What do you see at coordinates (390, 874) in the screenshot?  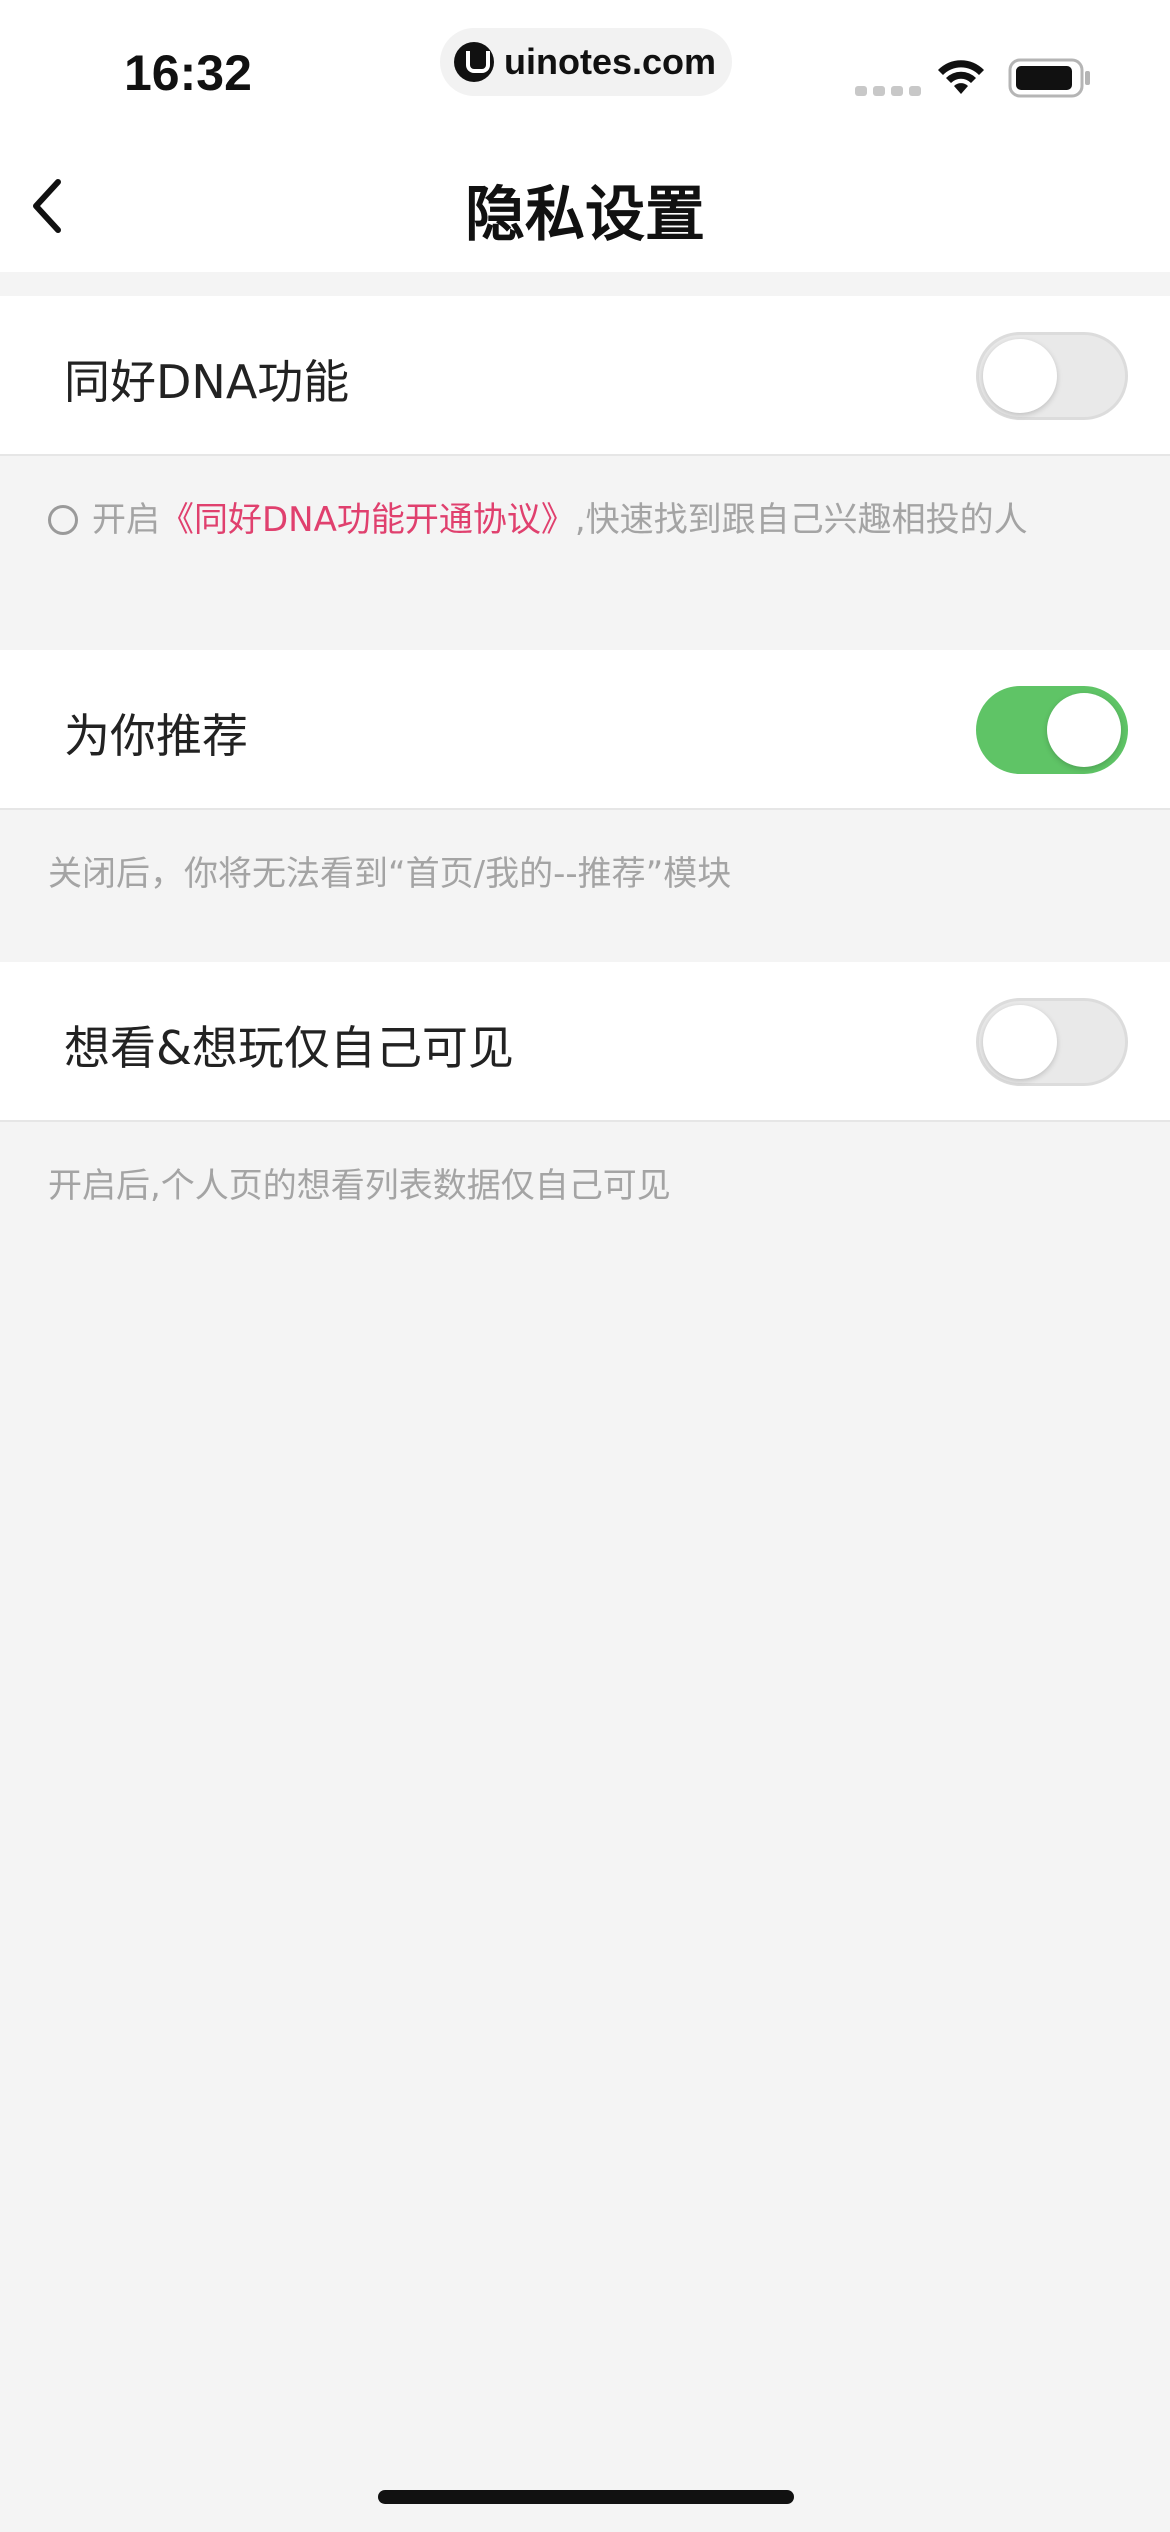 I see `recommend-description: 关闭后，你将无法看到“首页/我的--推荐”模块` at bounding box center [390, 874].